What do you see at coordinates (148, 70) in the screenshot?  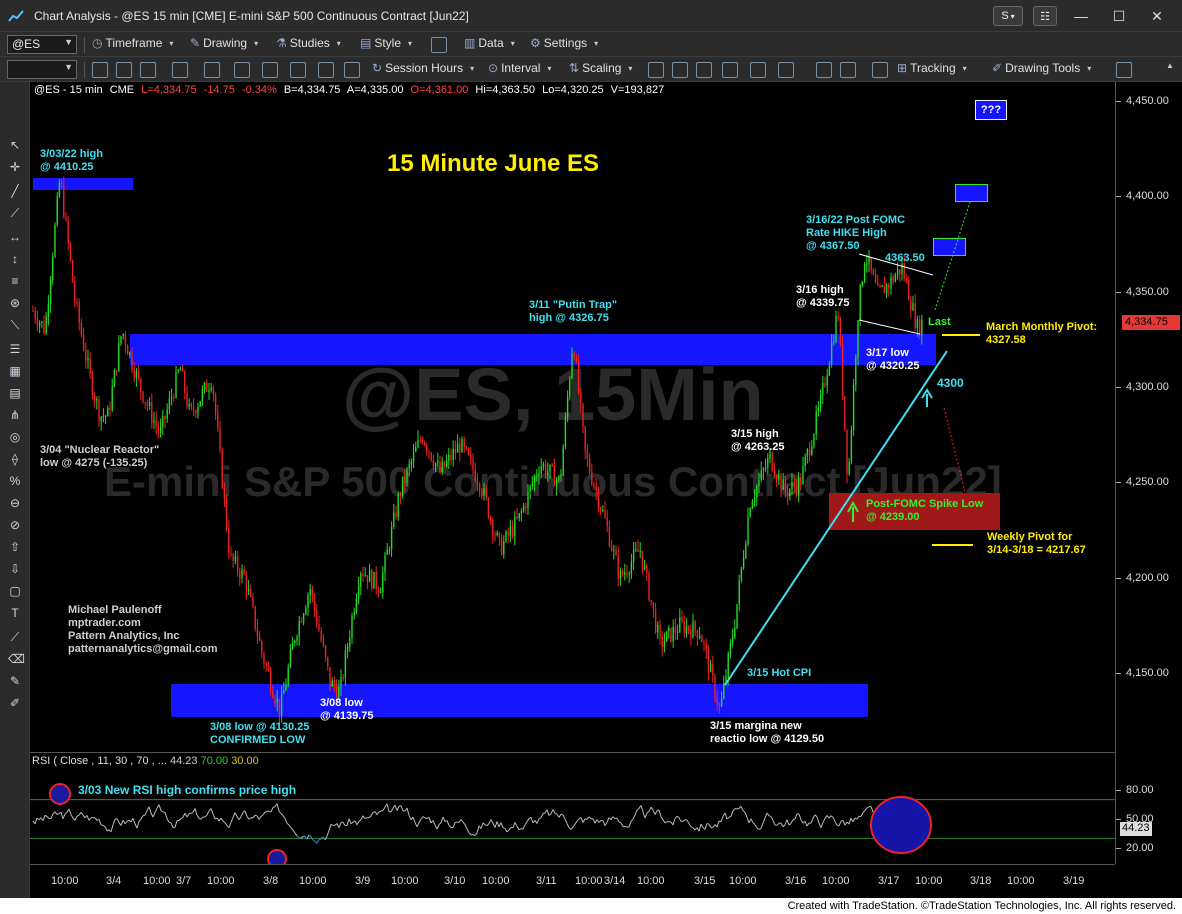 I see `window-icon` at bounding box center [148, 70].